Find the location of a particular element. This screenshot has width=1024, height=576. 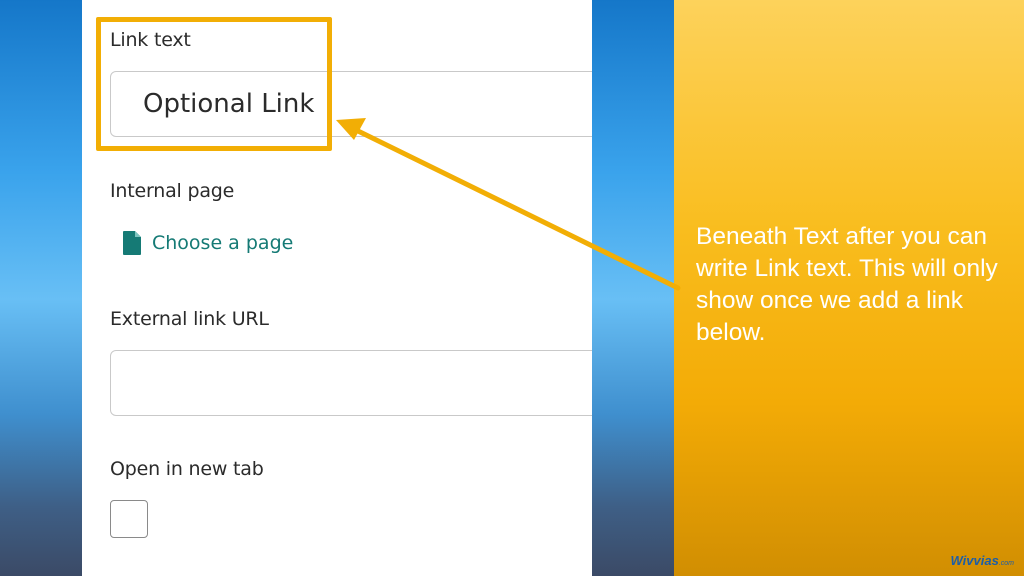

choose-page-link: Choose a page is located at coordinates (207, 243).